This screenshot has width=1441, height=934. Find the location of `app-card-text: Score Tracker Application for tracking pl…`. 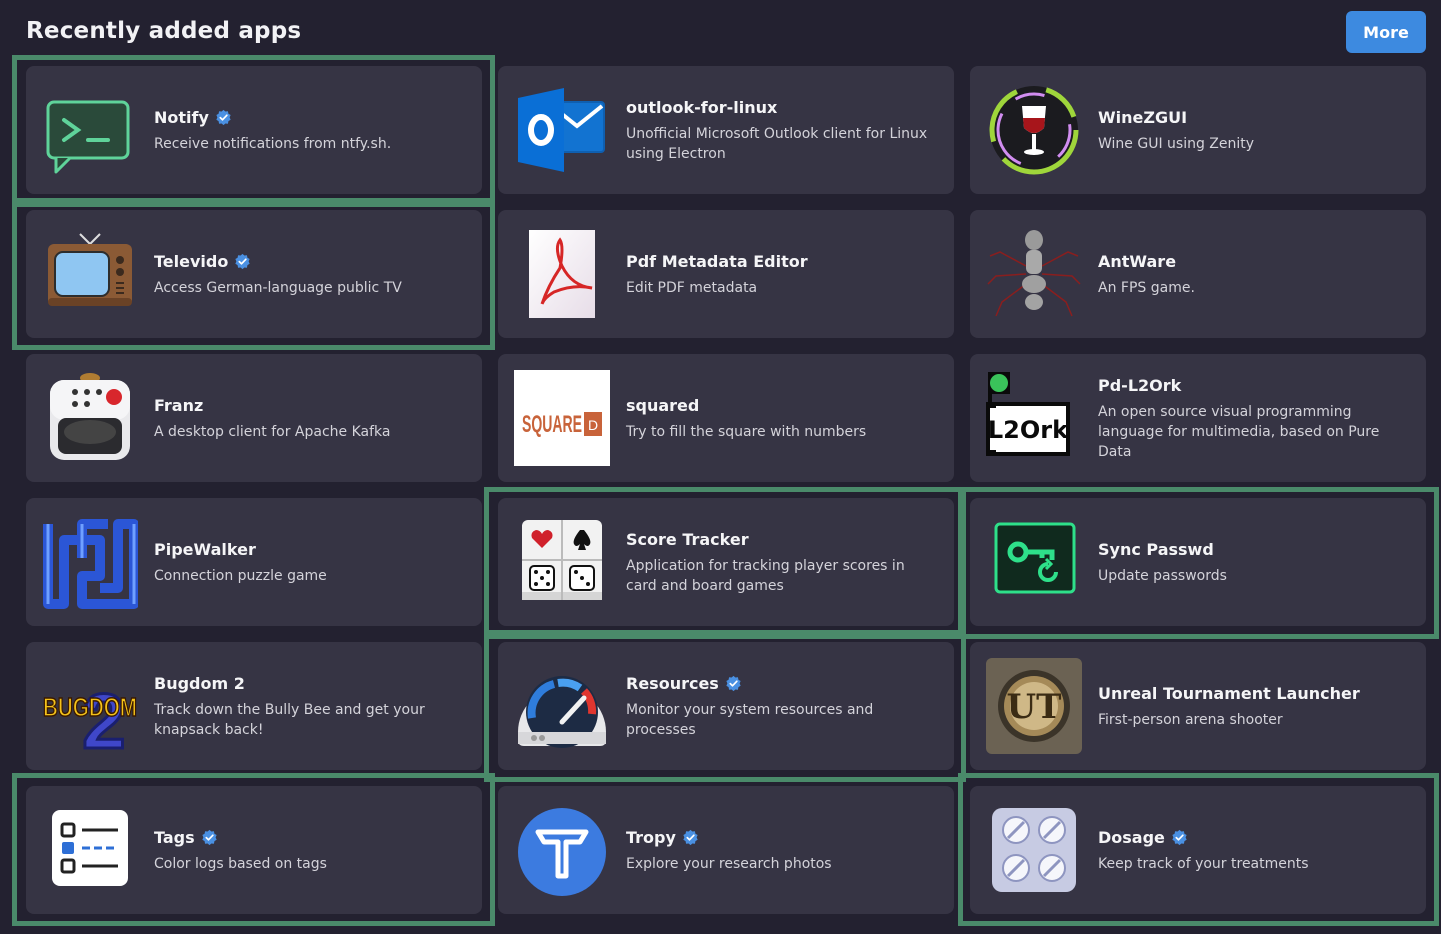

app-card-text: Score Tracker Application for tracking pl… is located at coordinates (780, 562).